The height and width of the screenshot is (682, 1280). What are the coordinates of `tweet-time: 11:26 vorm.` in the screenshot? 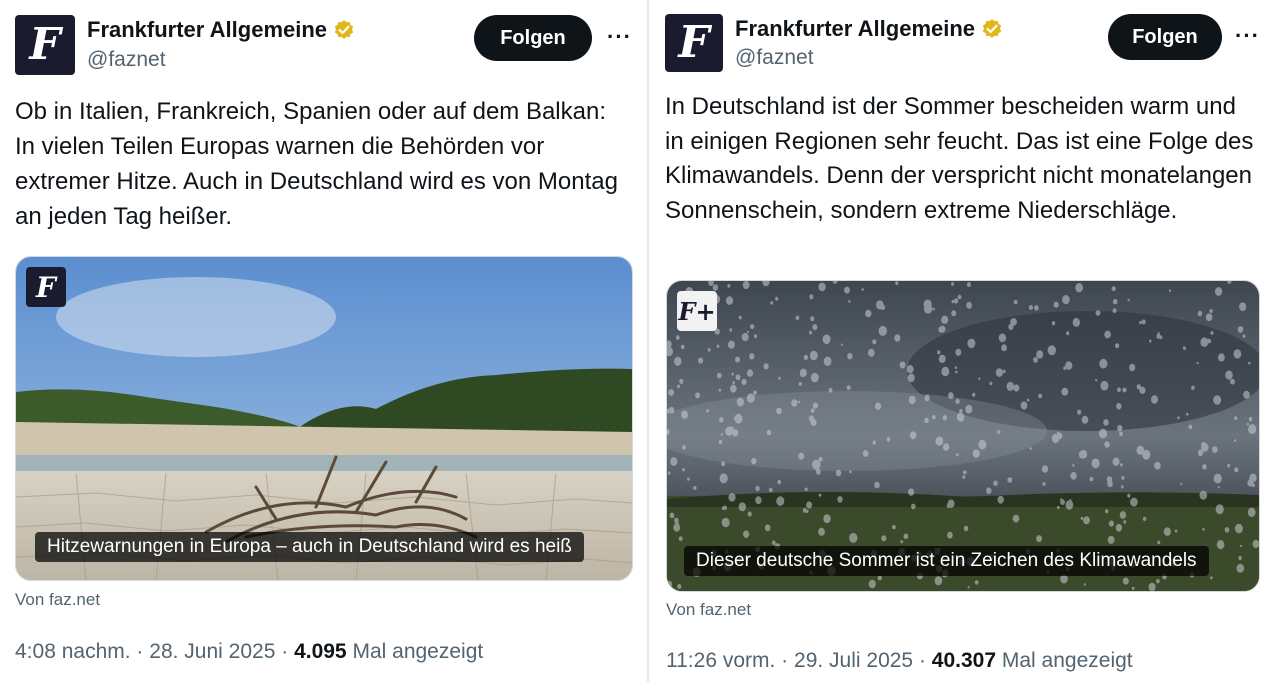 It's located at (720, 660).